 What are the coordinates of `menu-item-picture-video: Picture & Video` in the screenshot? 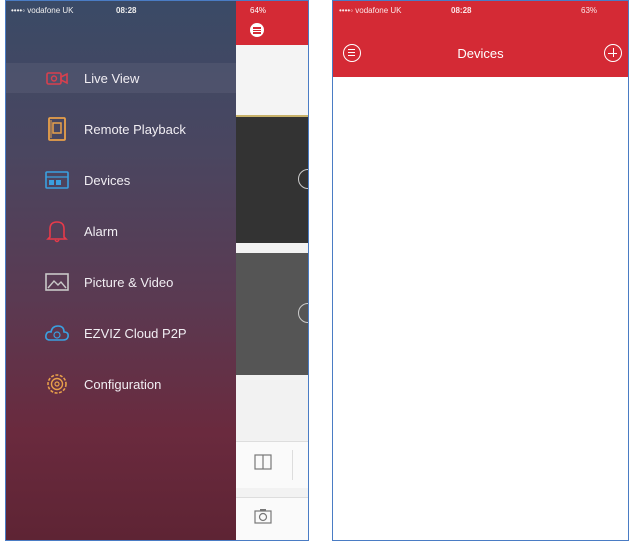 It's located at (139, 282).